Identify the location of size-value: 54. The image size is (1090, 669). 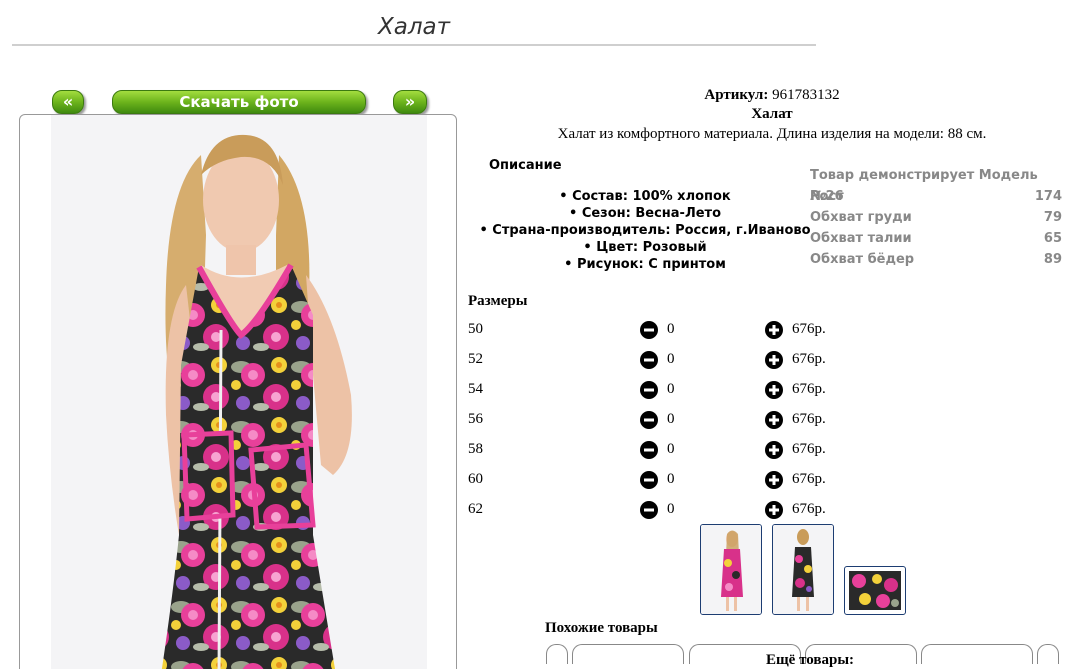
(475, 389).